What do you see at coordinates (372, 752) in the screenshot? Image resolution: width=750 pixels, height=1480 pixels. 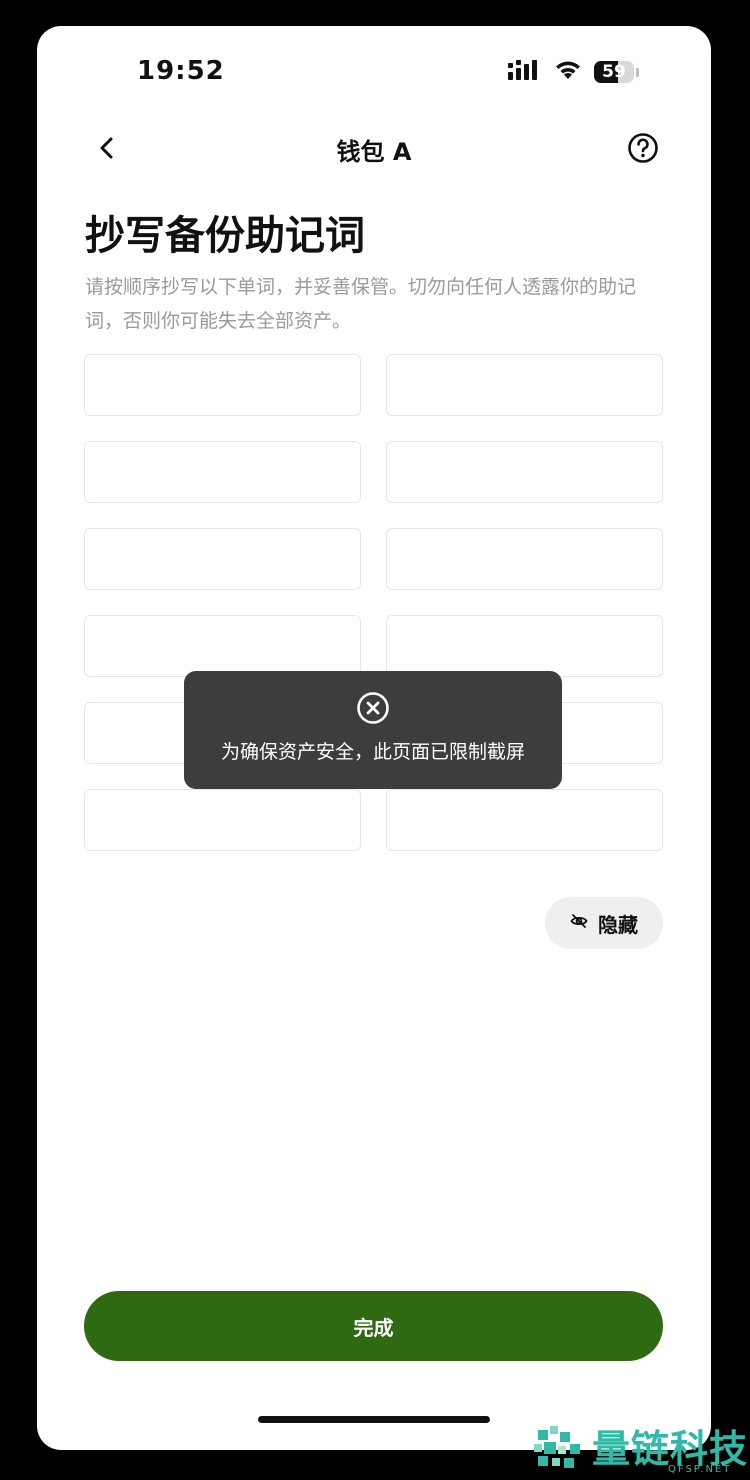 I see `toast-message: 为确保资产安全，此页面已限制截屏` at bounding box center [372, 752].